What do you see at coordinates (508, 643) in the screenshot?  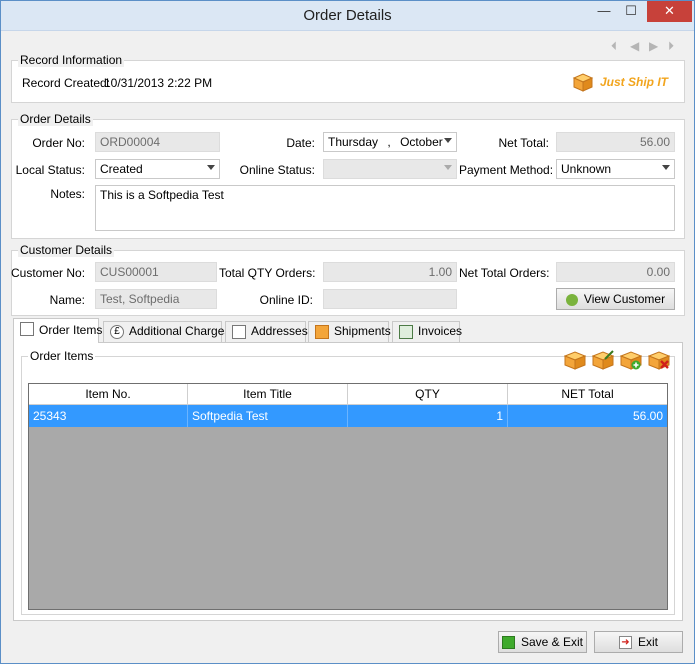 I see `save-icon` at bounding box center [508, 643].